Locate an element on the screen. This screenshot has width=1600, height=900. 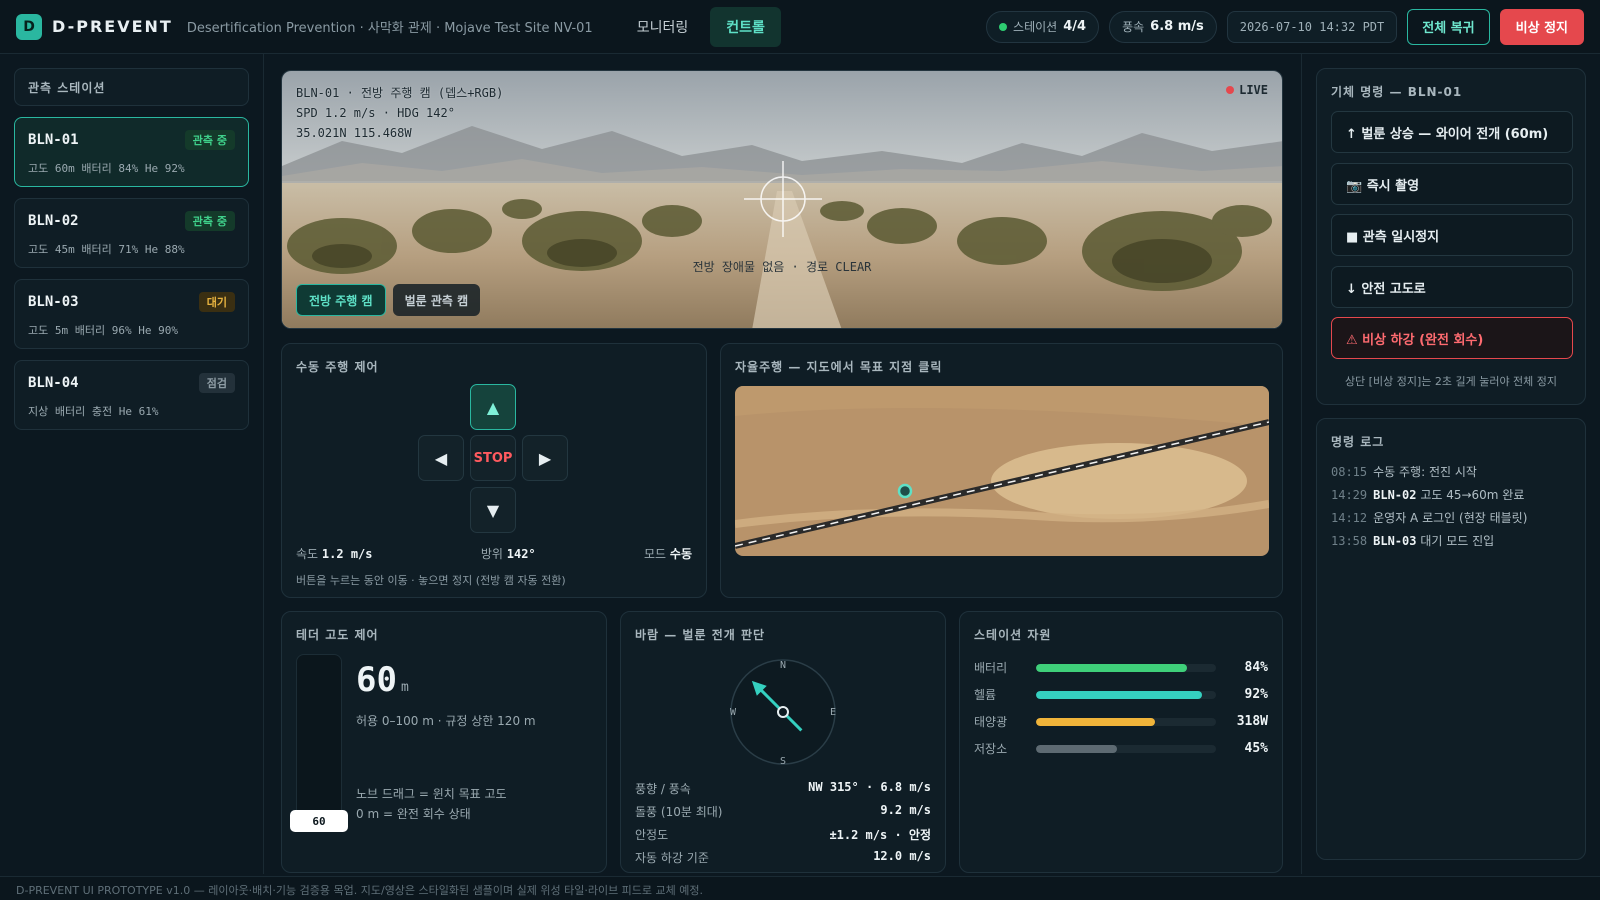
resource-list: 배터리 84% 헬륨 92% 태양광 318W 저장소 45% is located at coordinates (1121, 708).